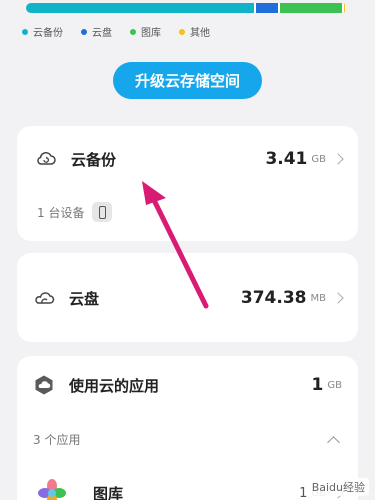 The height and width of the screenshot is (500, 375). What do you see at coordinates (187, 80) in the screenshot?
I see `upgrade-storage-button: 升级云存储空间` at bounding box center [187, 80].